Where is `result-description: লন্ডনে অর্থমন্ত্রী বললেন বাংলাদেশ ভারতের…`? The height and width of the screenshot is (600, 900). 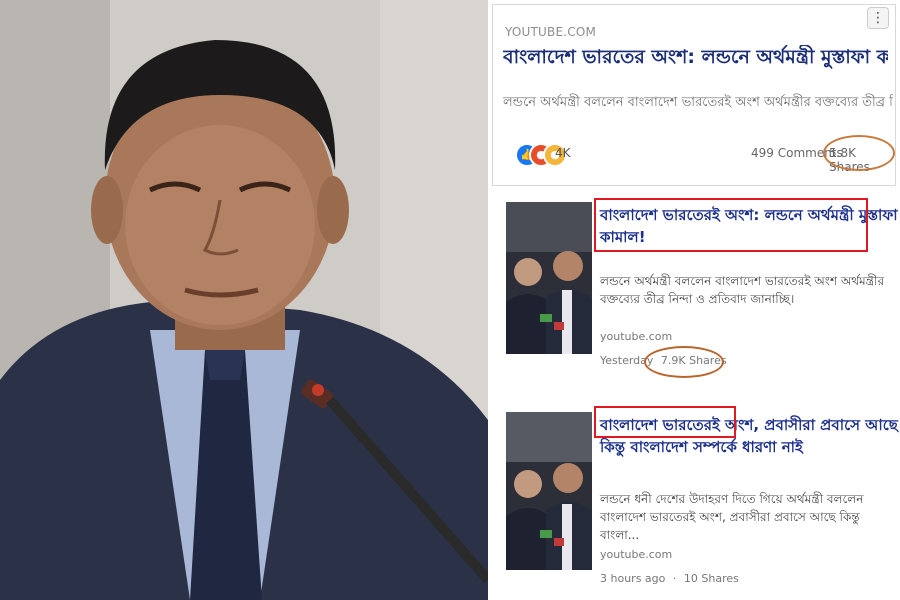 result-description: লন্ডনে অর্থমন্ত্রী বললেন বাংলাদেশ ভারতের… is located at coordinates (742, 290).